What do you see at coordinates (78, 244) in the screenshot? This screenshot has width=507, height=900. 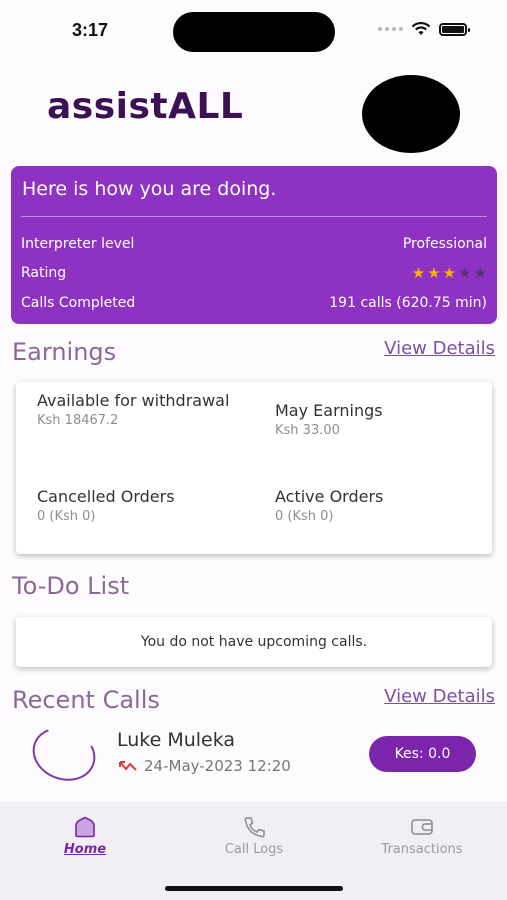 I see `interpreter-level-label: Interpreter level` at bounding box center [78, 244].